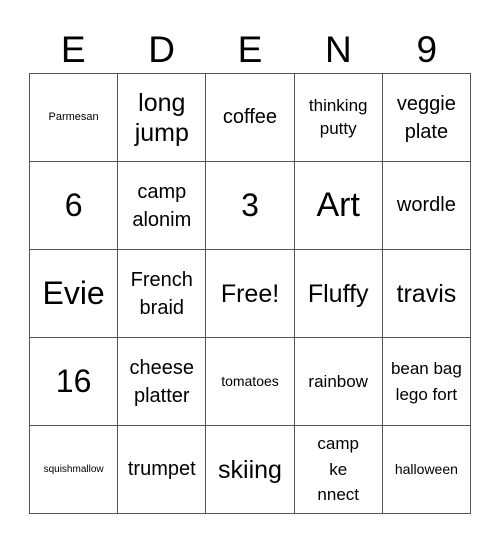  I want to click on bingo-cell: Art, so click(338, 206).